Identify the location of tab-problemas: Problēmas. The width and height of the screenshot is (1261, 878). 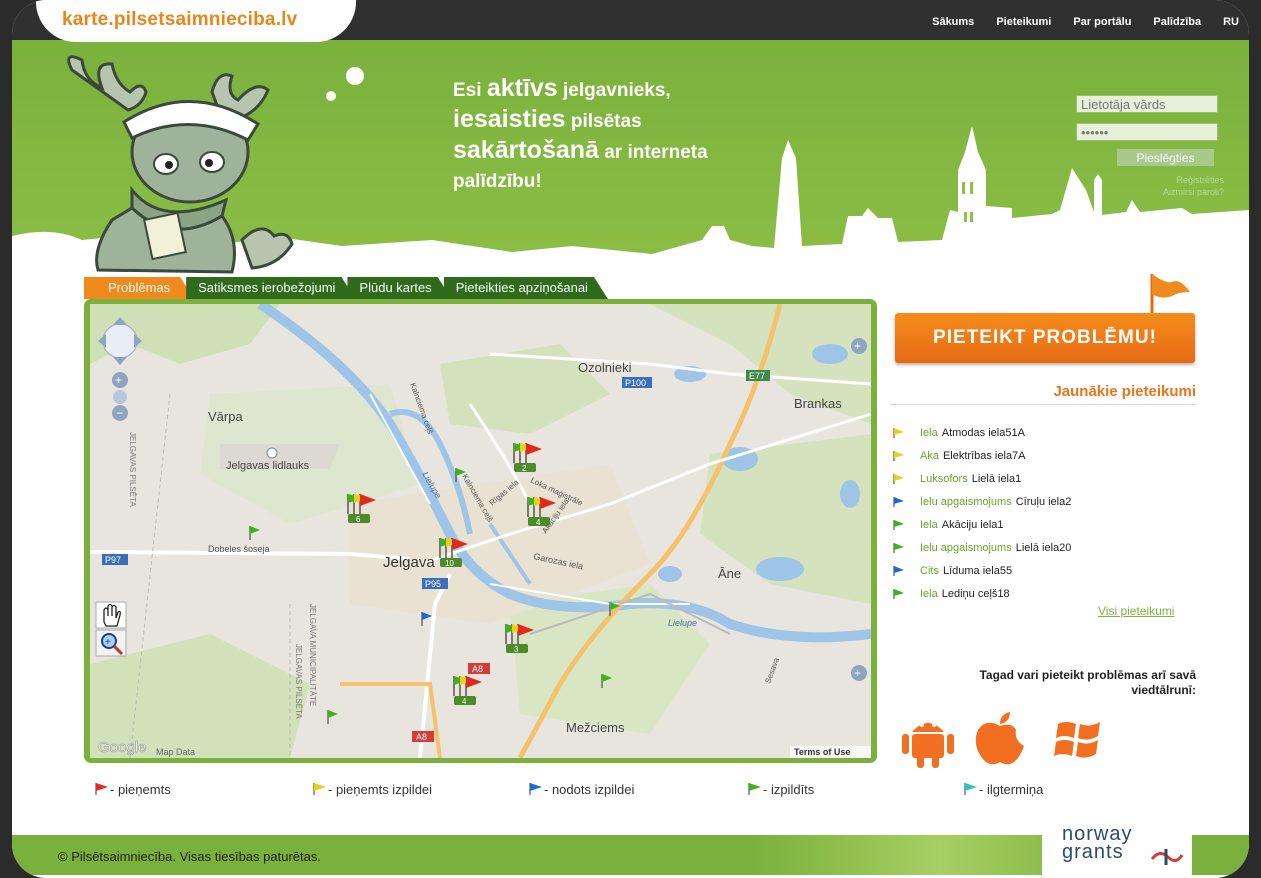
(139, 288).